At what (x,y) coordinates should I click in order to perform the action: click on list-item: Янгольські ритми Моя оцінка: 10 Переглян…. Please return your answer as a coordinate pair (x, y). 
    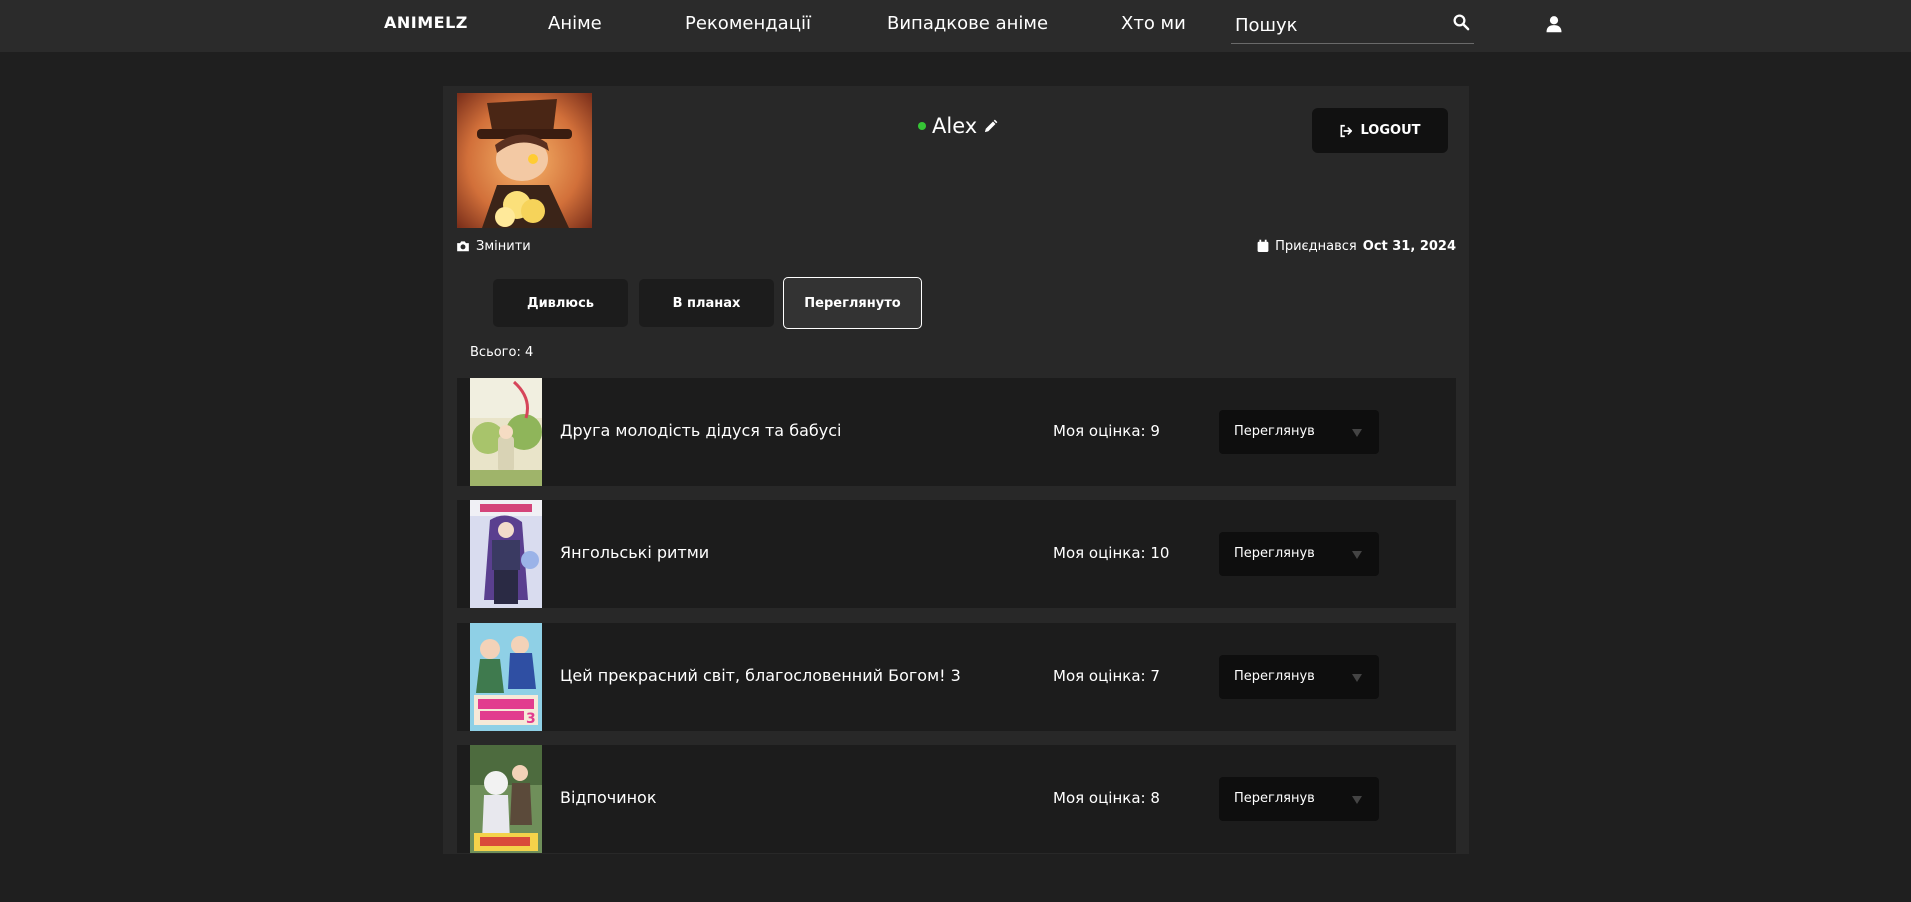
    Looking at the image, I should click on (956, 554).